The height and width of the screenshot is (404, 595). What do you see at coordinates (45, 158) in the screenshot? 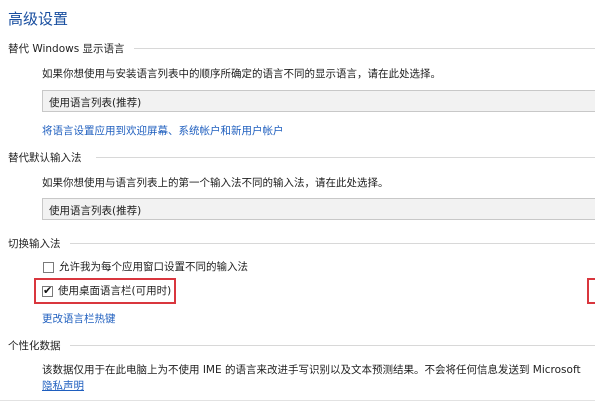
I see `section-title-default-input: 替代默认输入法` at bounding box center [45, 158].